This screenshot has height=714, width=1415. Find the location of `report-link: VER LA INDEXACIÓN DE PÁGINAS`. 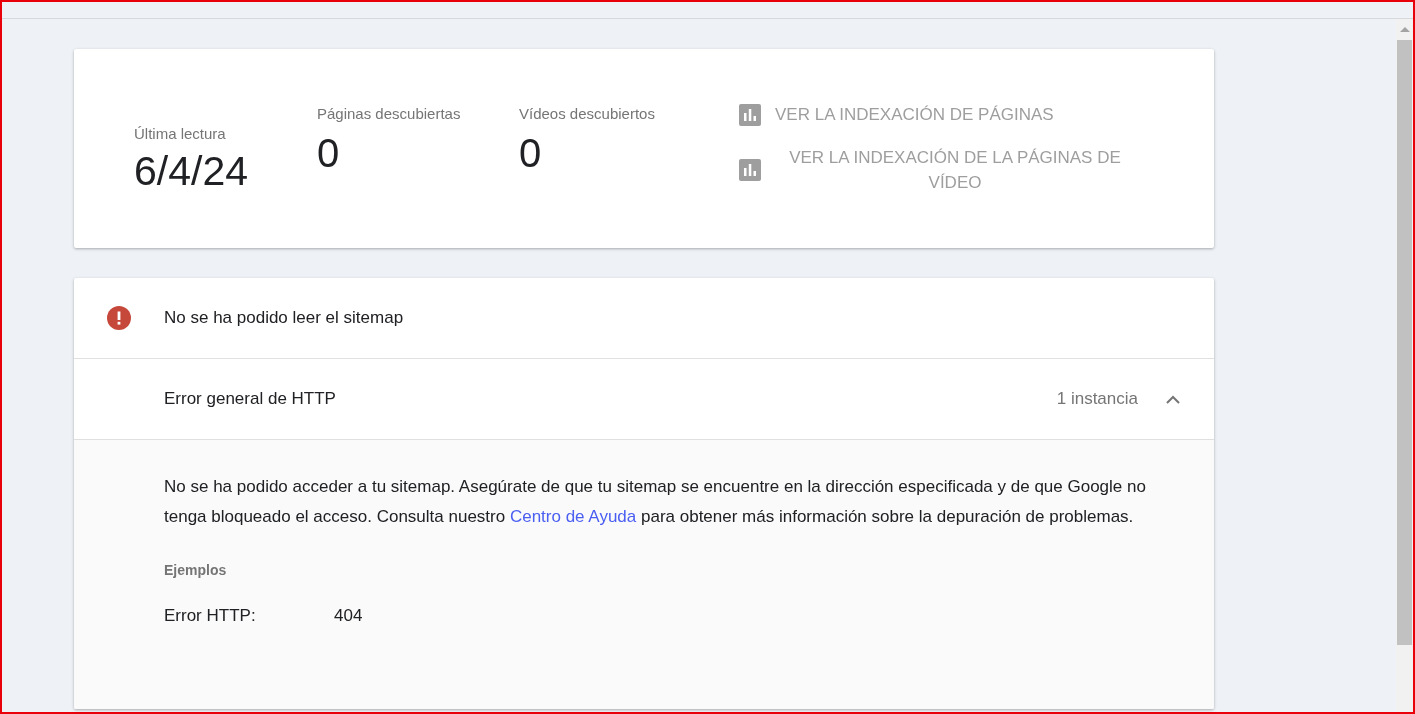

report-link: VER LA INDEXACIÓN DE PÁGINAS is located at coordinates (914, 114).